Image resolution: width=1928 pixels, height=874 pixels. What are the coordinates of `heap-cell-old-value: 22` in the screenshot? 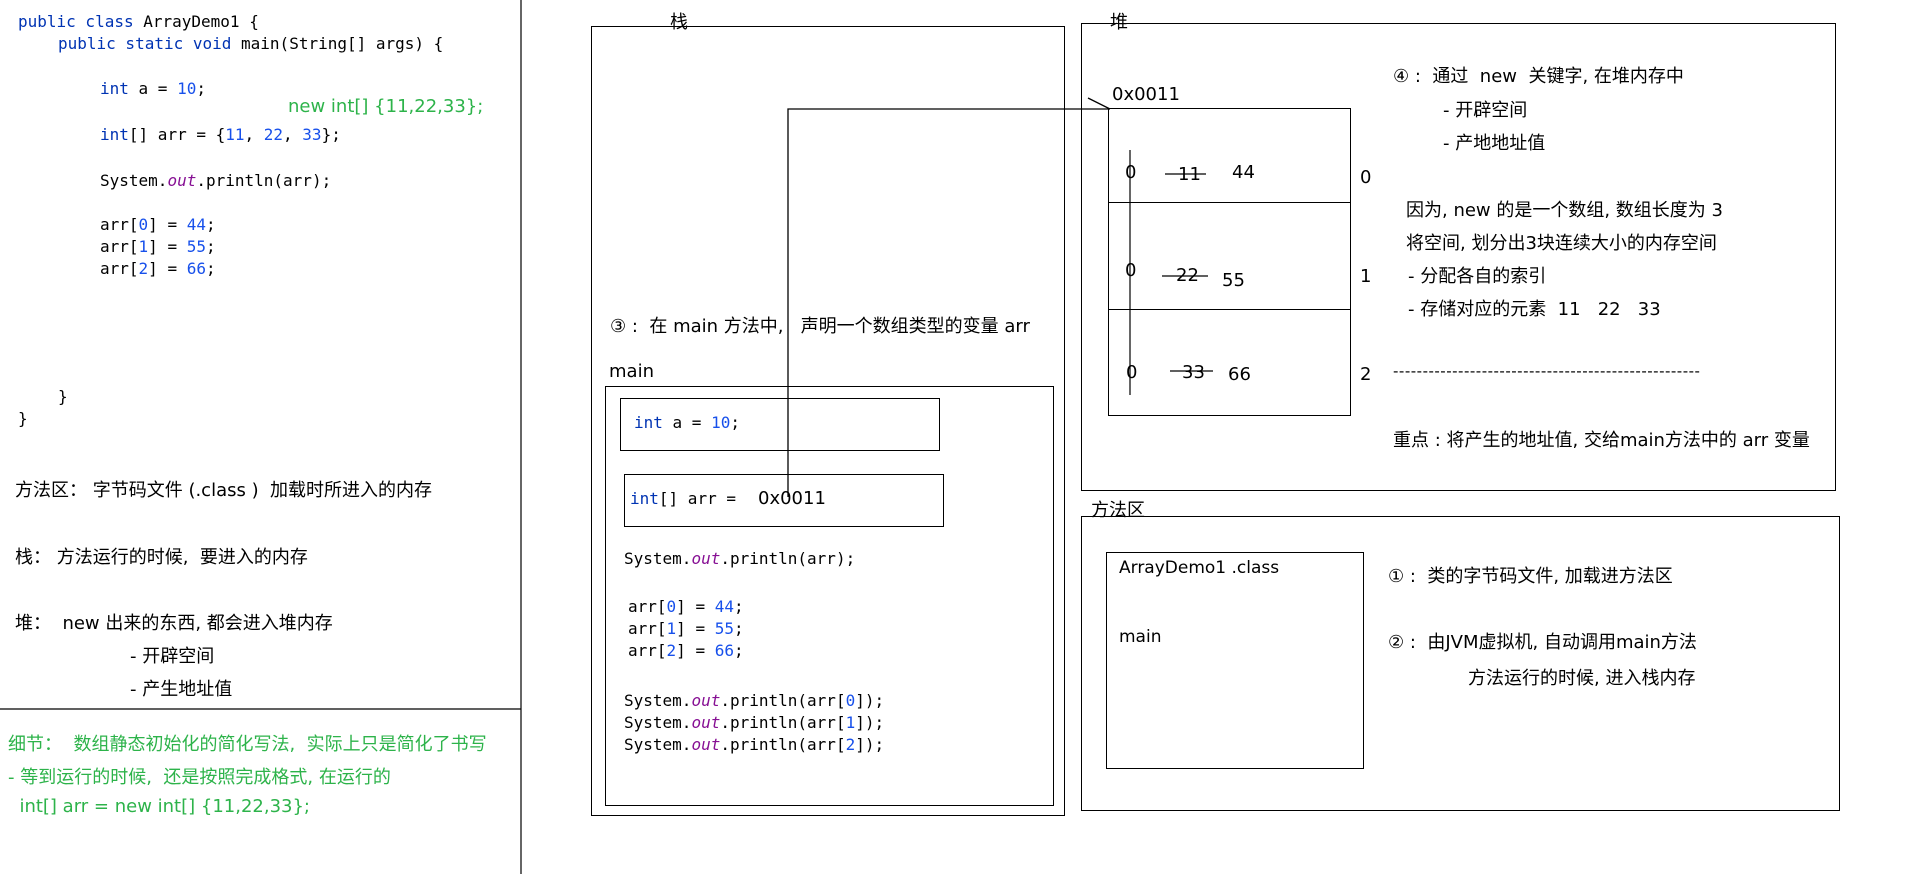 It's located at (1187, 275).